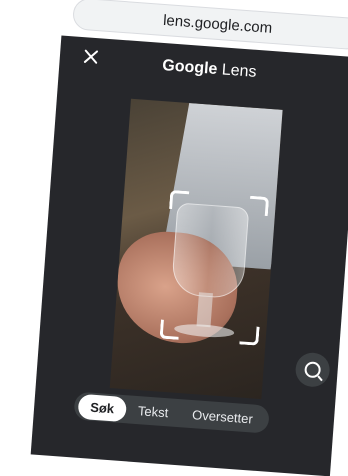 The width and height of the screenshot is (348, 476). What do you see at coordinates (249, 335) in the screenshot?
I see `selection-corner-bottom-right` at bounding box center [249, 335].